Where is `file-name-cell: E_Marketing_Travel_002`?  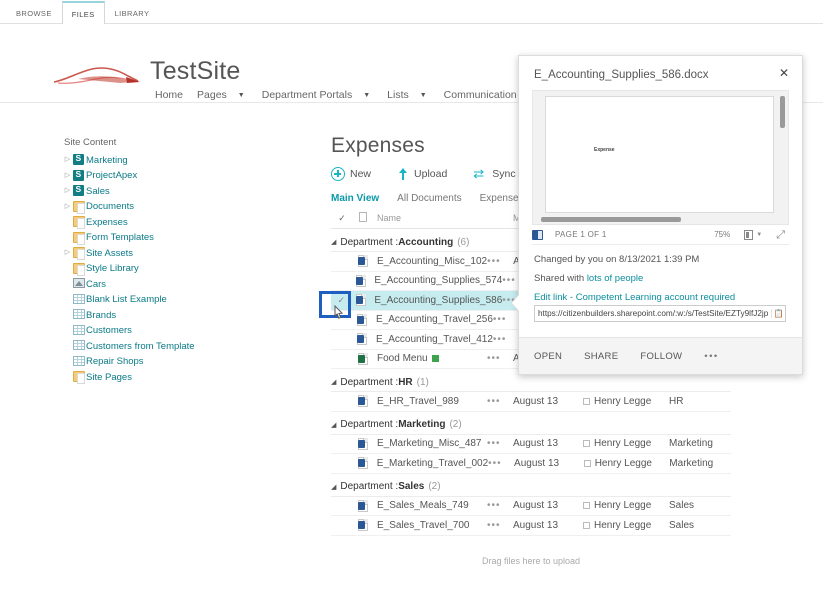 file-name-cell: E_Marketing_Travel_002 is located at coordinates (430, 463).